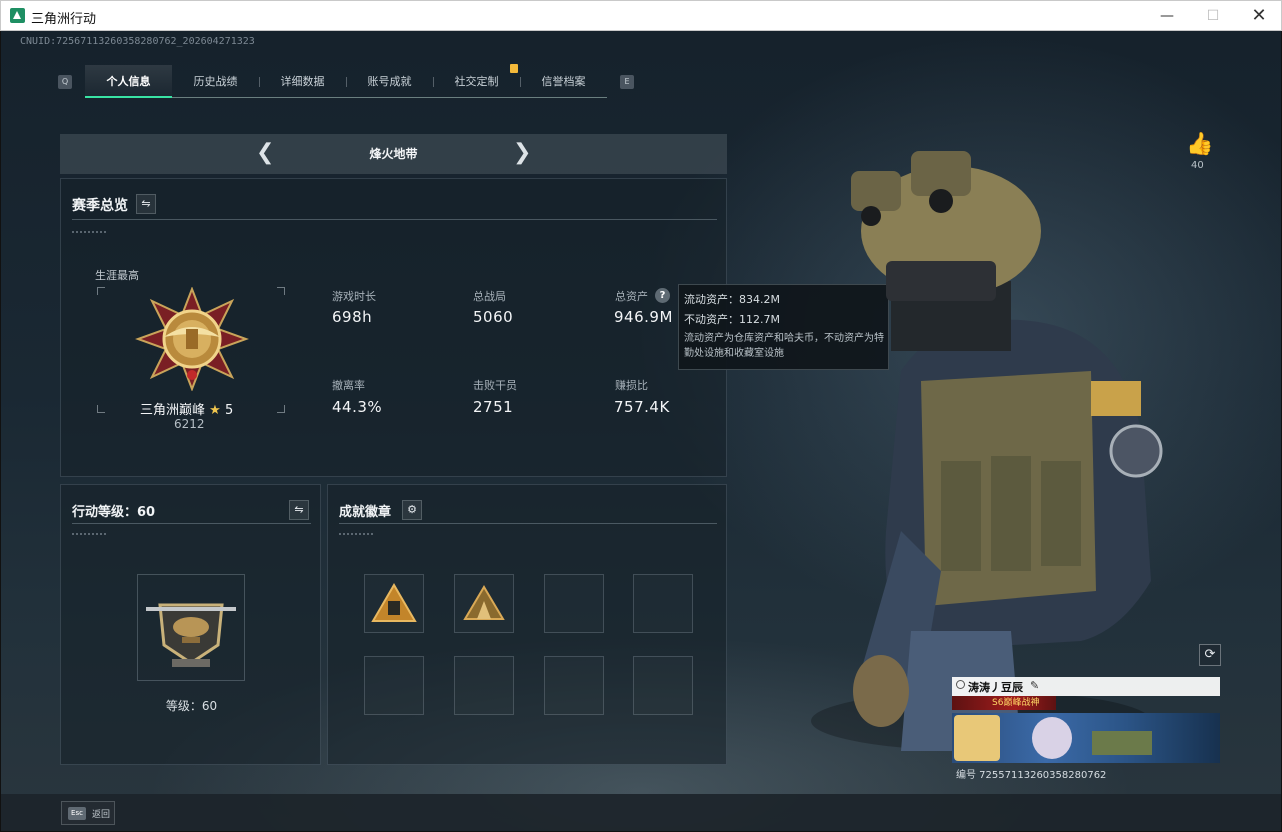  I want to click on maximize-button: ☐, so click(1213, 16).